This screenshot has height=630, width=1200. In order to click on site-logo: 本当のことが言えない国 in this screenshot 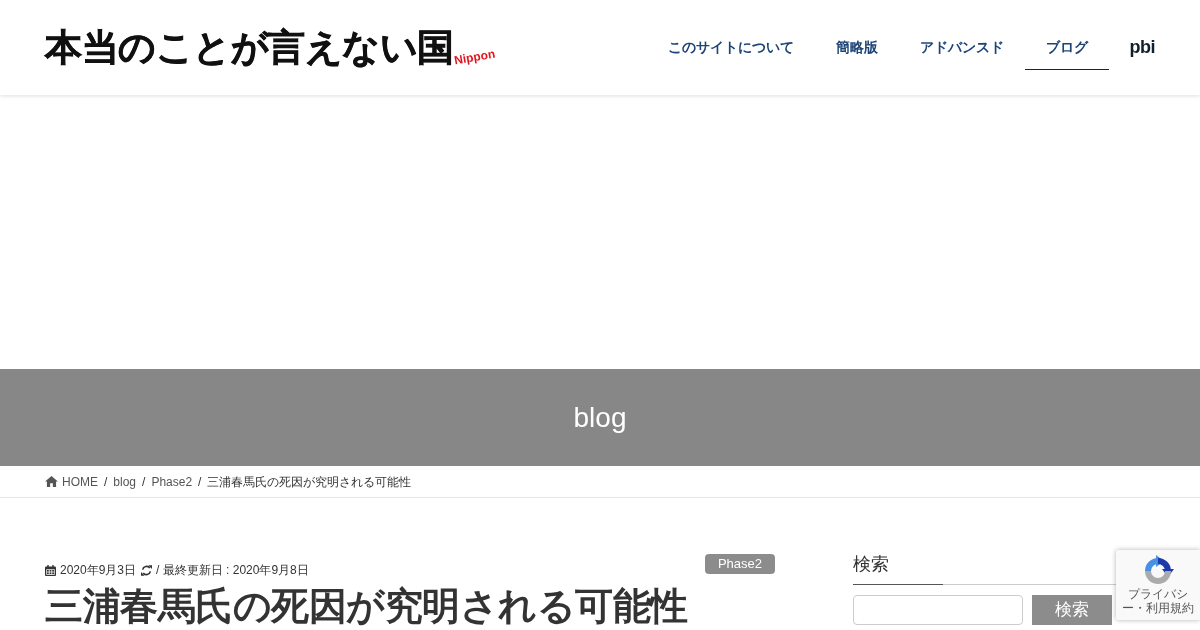, I will do `click(249, 47)`.